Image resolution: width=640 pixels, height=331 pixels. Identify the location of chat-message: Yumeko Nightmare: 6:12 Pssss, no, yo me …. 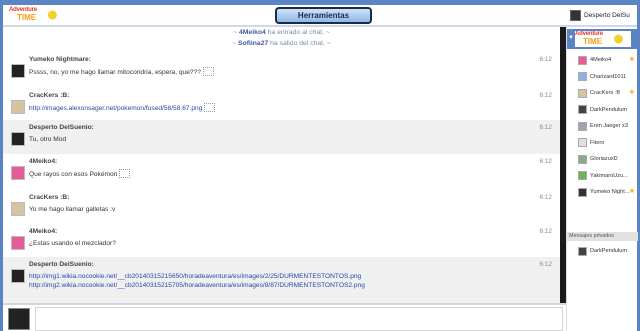
(281, 70).